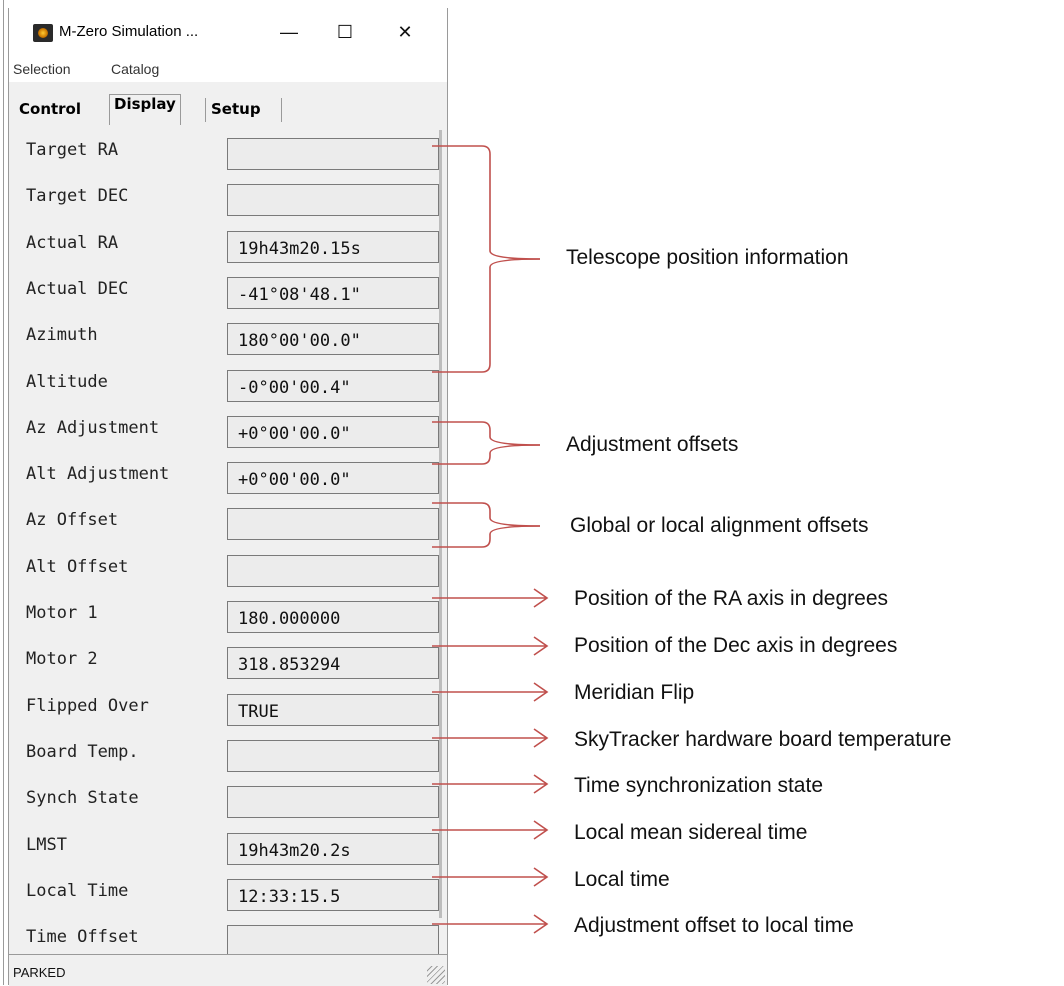  What do you see at coordinates (634, 692) in the screenshot?
I see `annotation-flipped: Meridian Flip` at bounding box center [634, 692].